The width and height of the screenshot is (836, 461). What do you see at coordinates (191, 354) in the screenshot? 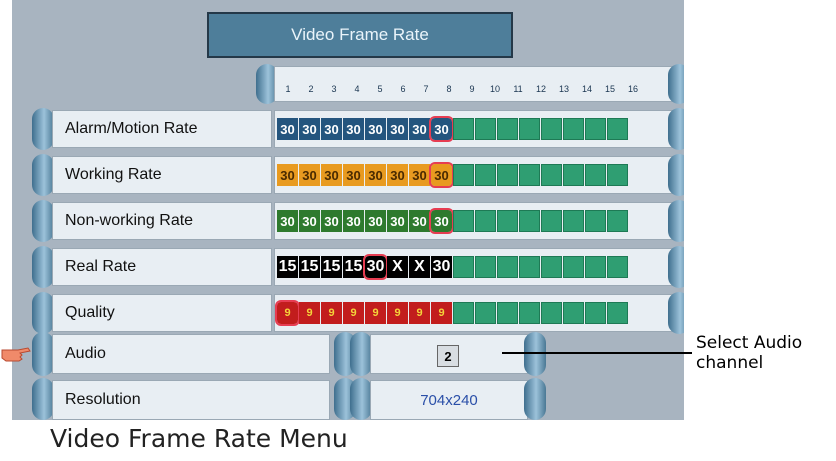
I see `audio-label: Audio` at bounding box center [191, 354].